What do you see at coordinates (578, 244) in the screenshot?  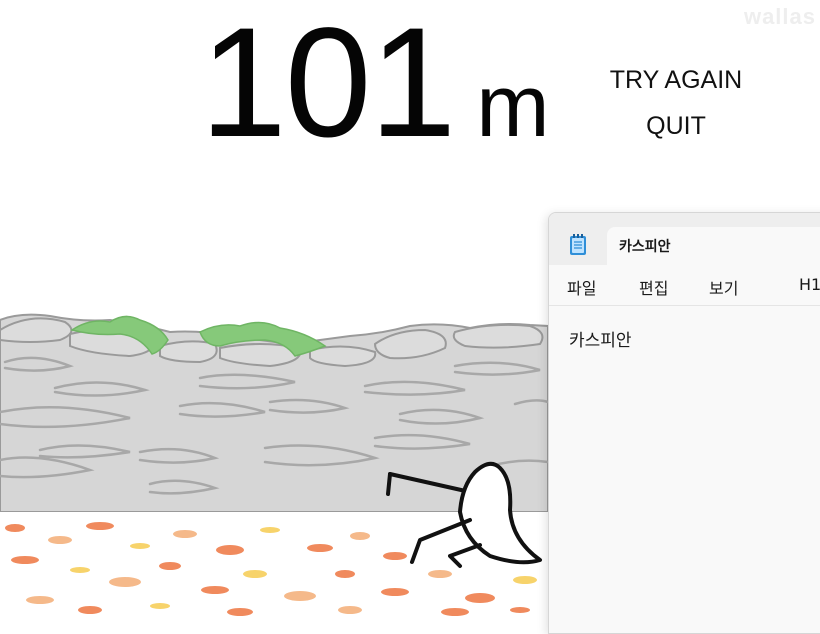 I see `notepad-icon` at bounding box center [578, 244].